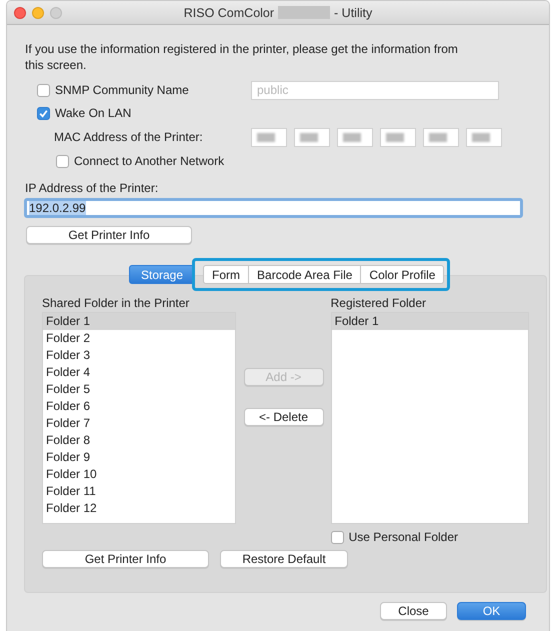 The height and width of the screenshot is (631, 556). I want to click on list-item: Folder 5, so click(139, 389).